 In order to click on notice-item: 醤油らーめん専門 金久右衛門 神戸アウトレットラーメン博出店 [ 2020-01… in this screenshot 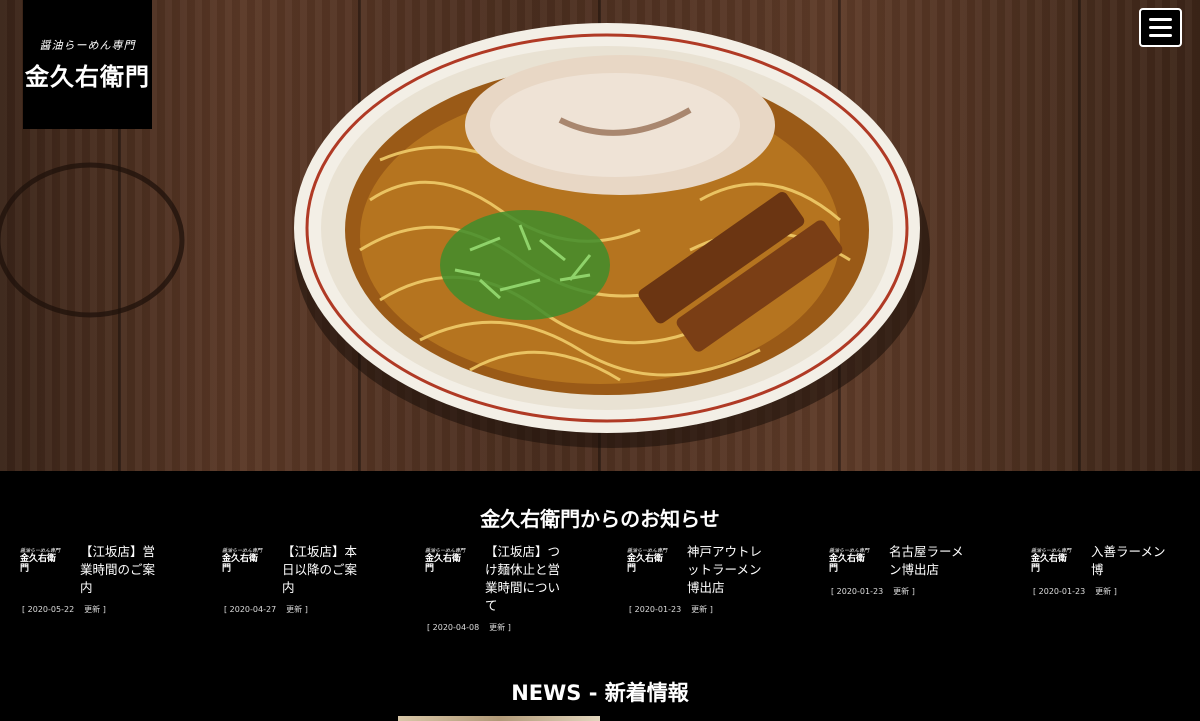, I will do `click(722, 593)`.